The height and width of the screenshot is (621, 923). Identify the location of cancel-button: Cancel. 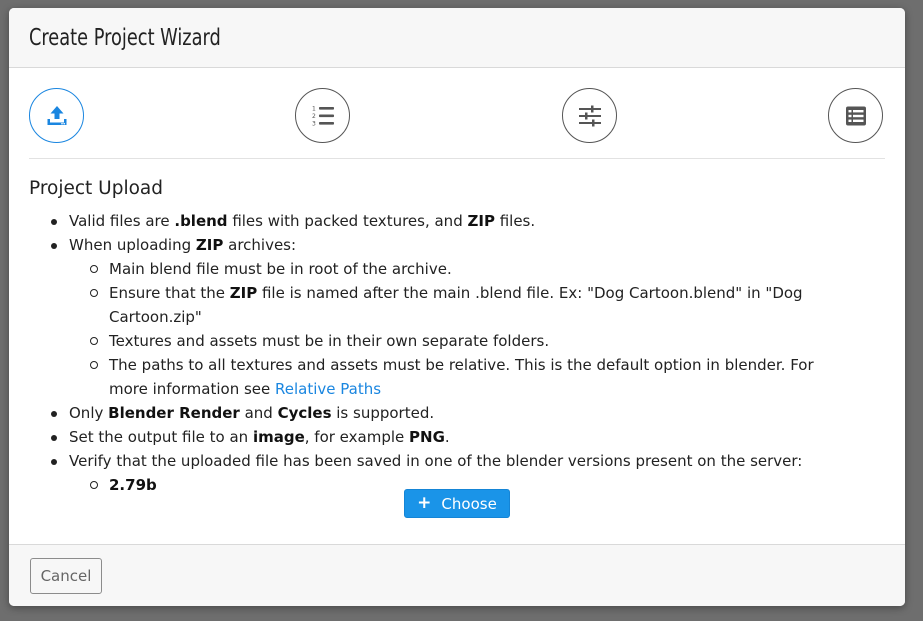
(66, 576).